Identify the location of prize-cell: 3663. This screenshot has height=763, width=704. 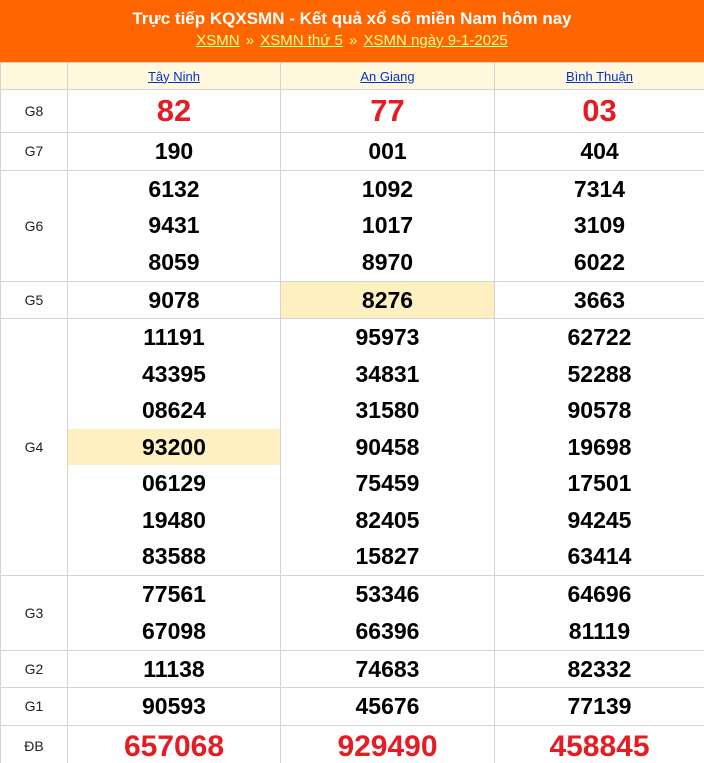
(599, 299).